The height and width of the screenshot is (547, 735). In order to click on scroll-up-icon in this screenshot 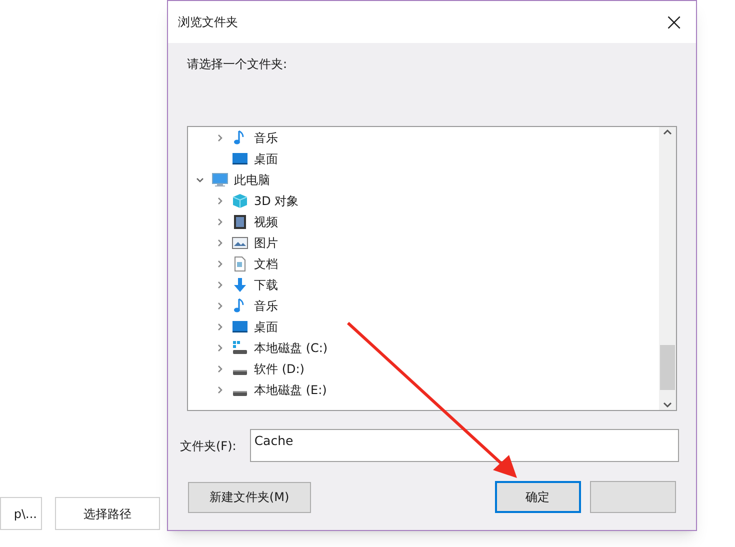, I will do `click(667, 132)`.